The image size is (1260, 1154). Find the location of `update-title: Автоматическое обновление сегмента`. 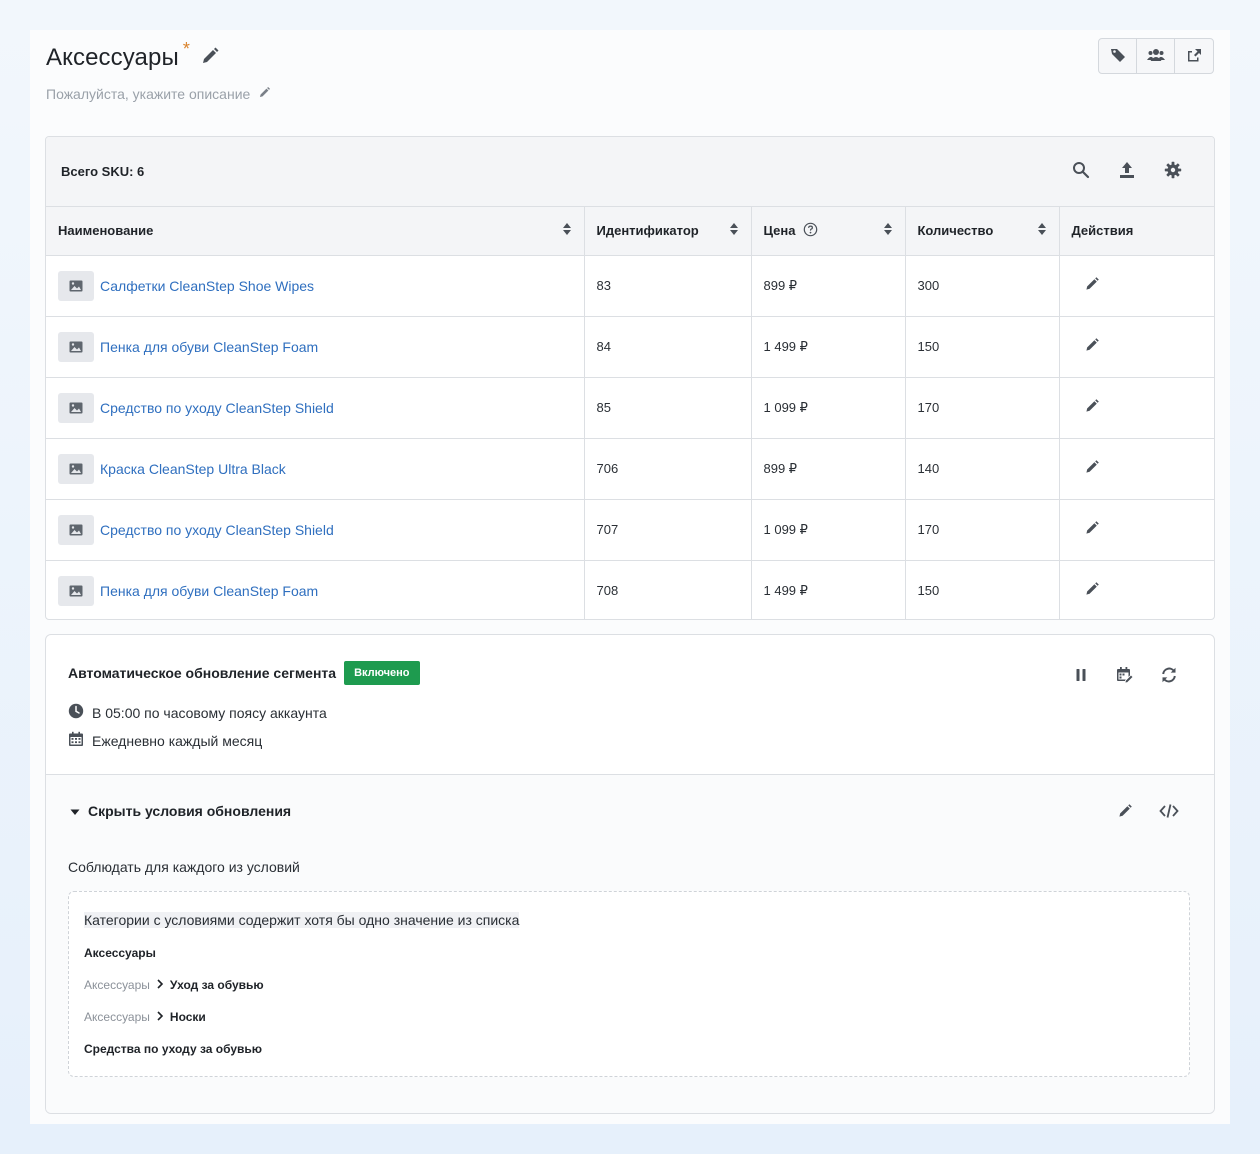

update-title: Автоматическое обновление сегмента is located at coordinates (202, 673).